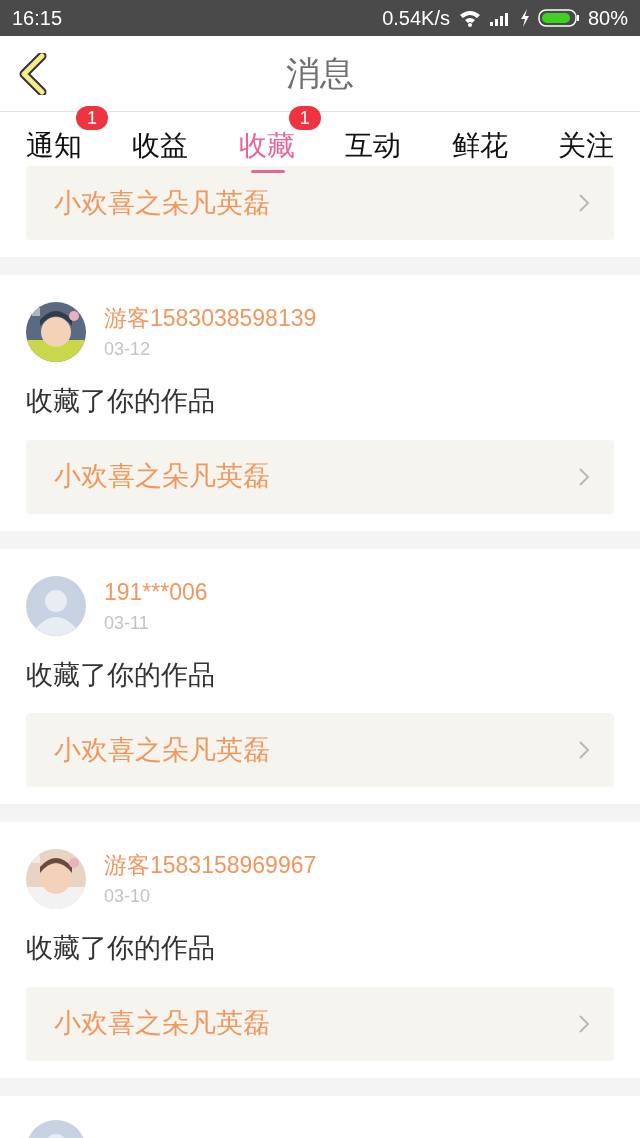  I want to click on network-speed: 0.54K/s, so click(416, 18).